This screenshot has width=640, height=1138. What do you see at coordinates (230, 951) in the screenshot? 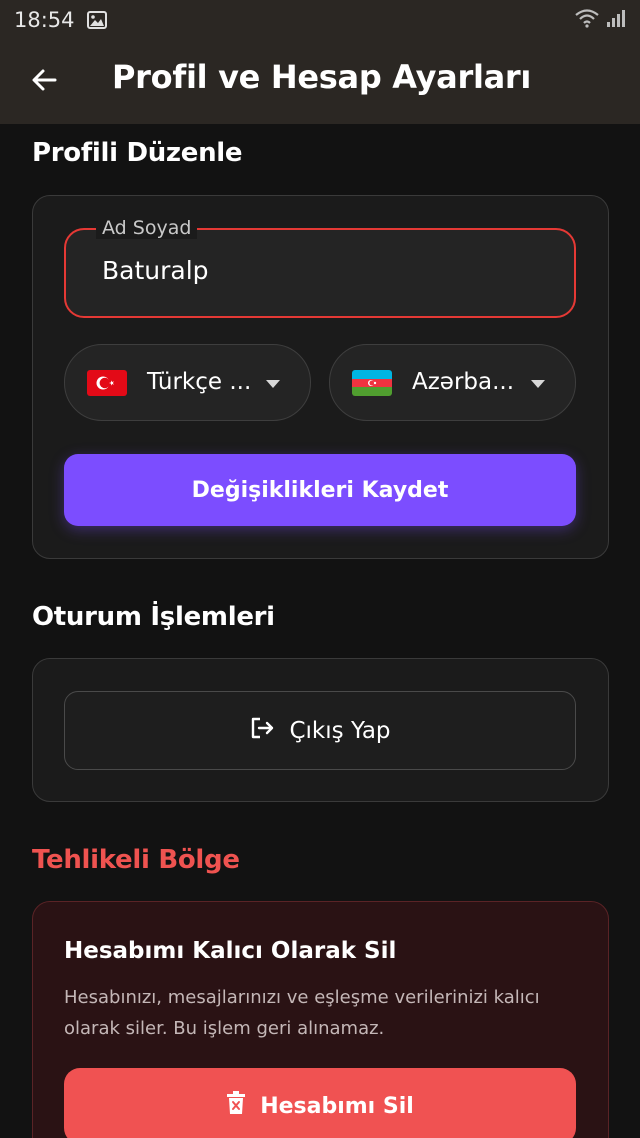
I see `delete-account-title: Hesabımı Kalıcı Olarak Sil` at bounding box center [230, 951].